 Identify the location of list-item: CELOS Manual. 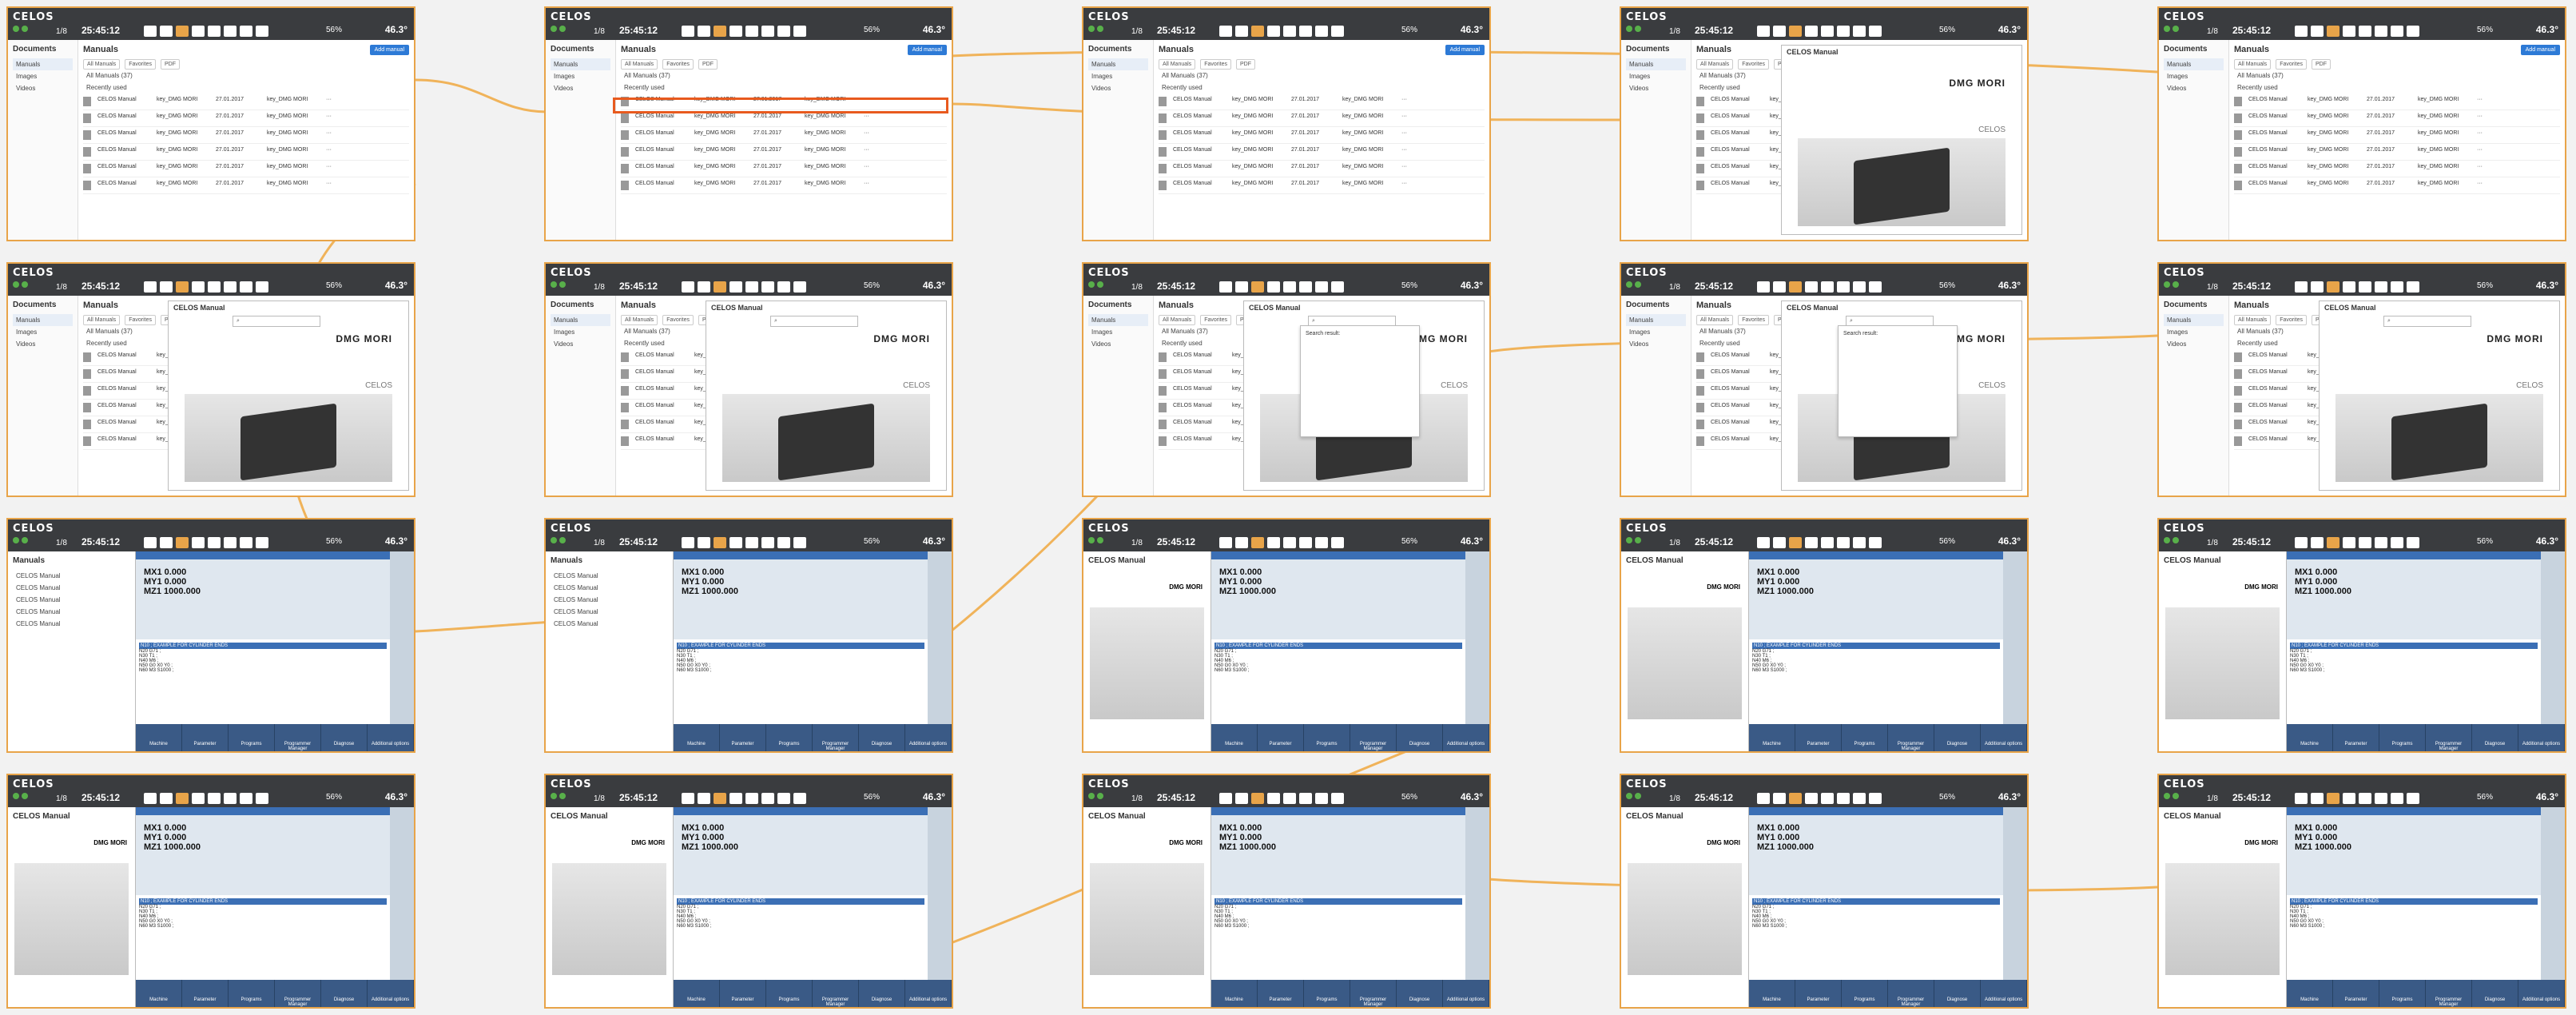
(71, 576).